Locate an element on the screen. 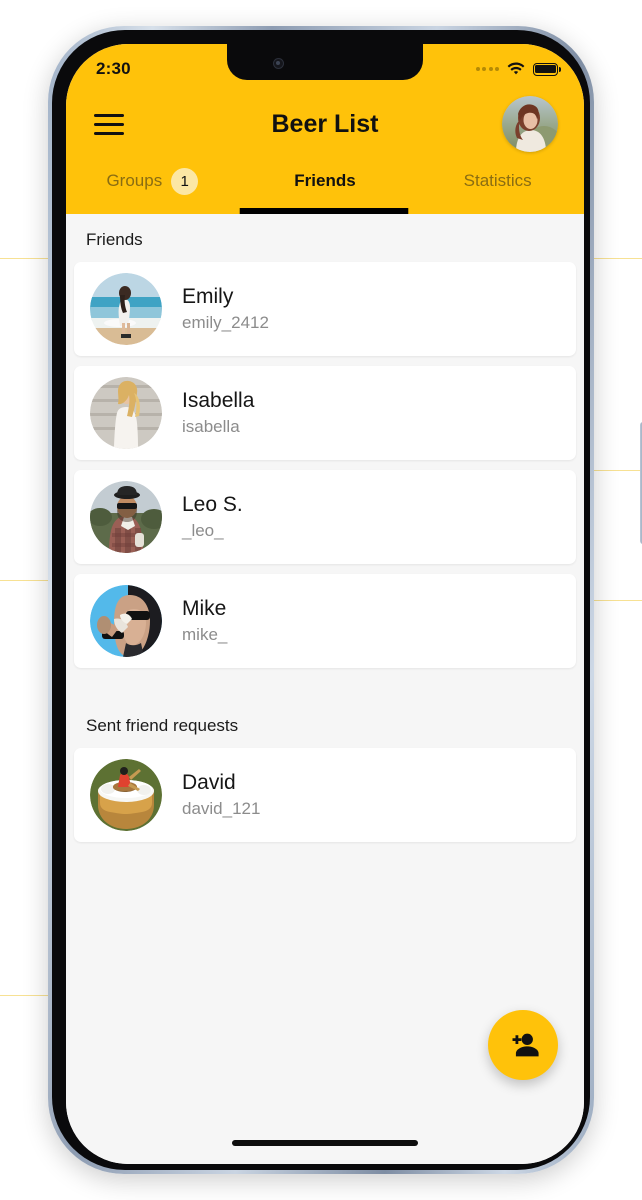 The image size is (642, 1200). section-header-friends: Friends is located at coordinates (114, 239).